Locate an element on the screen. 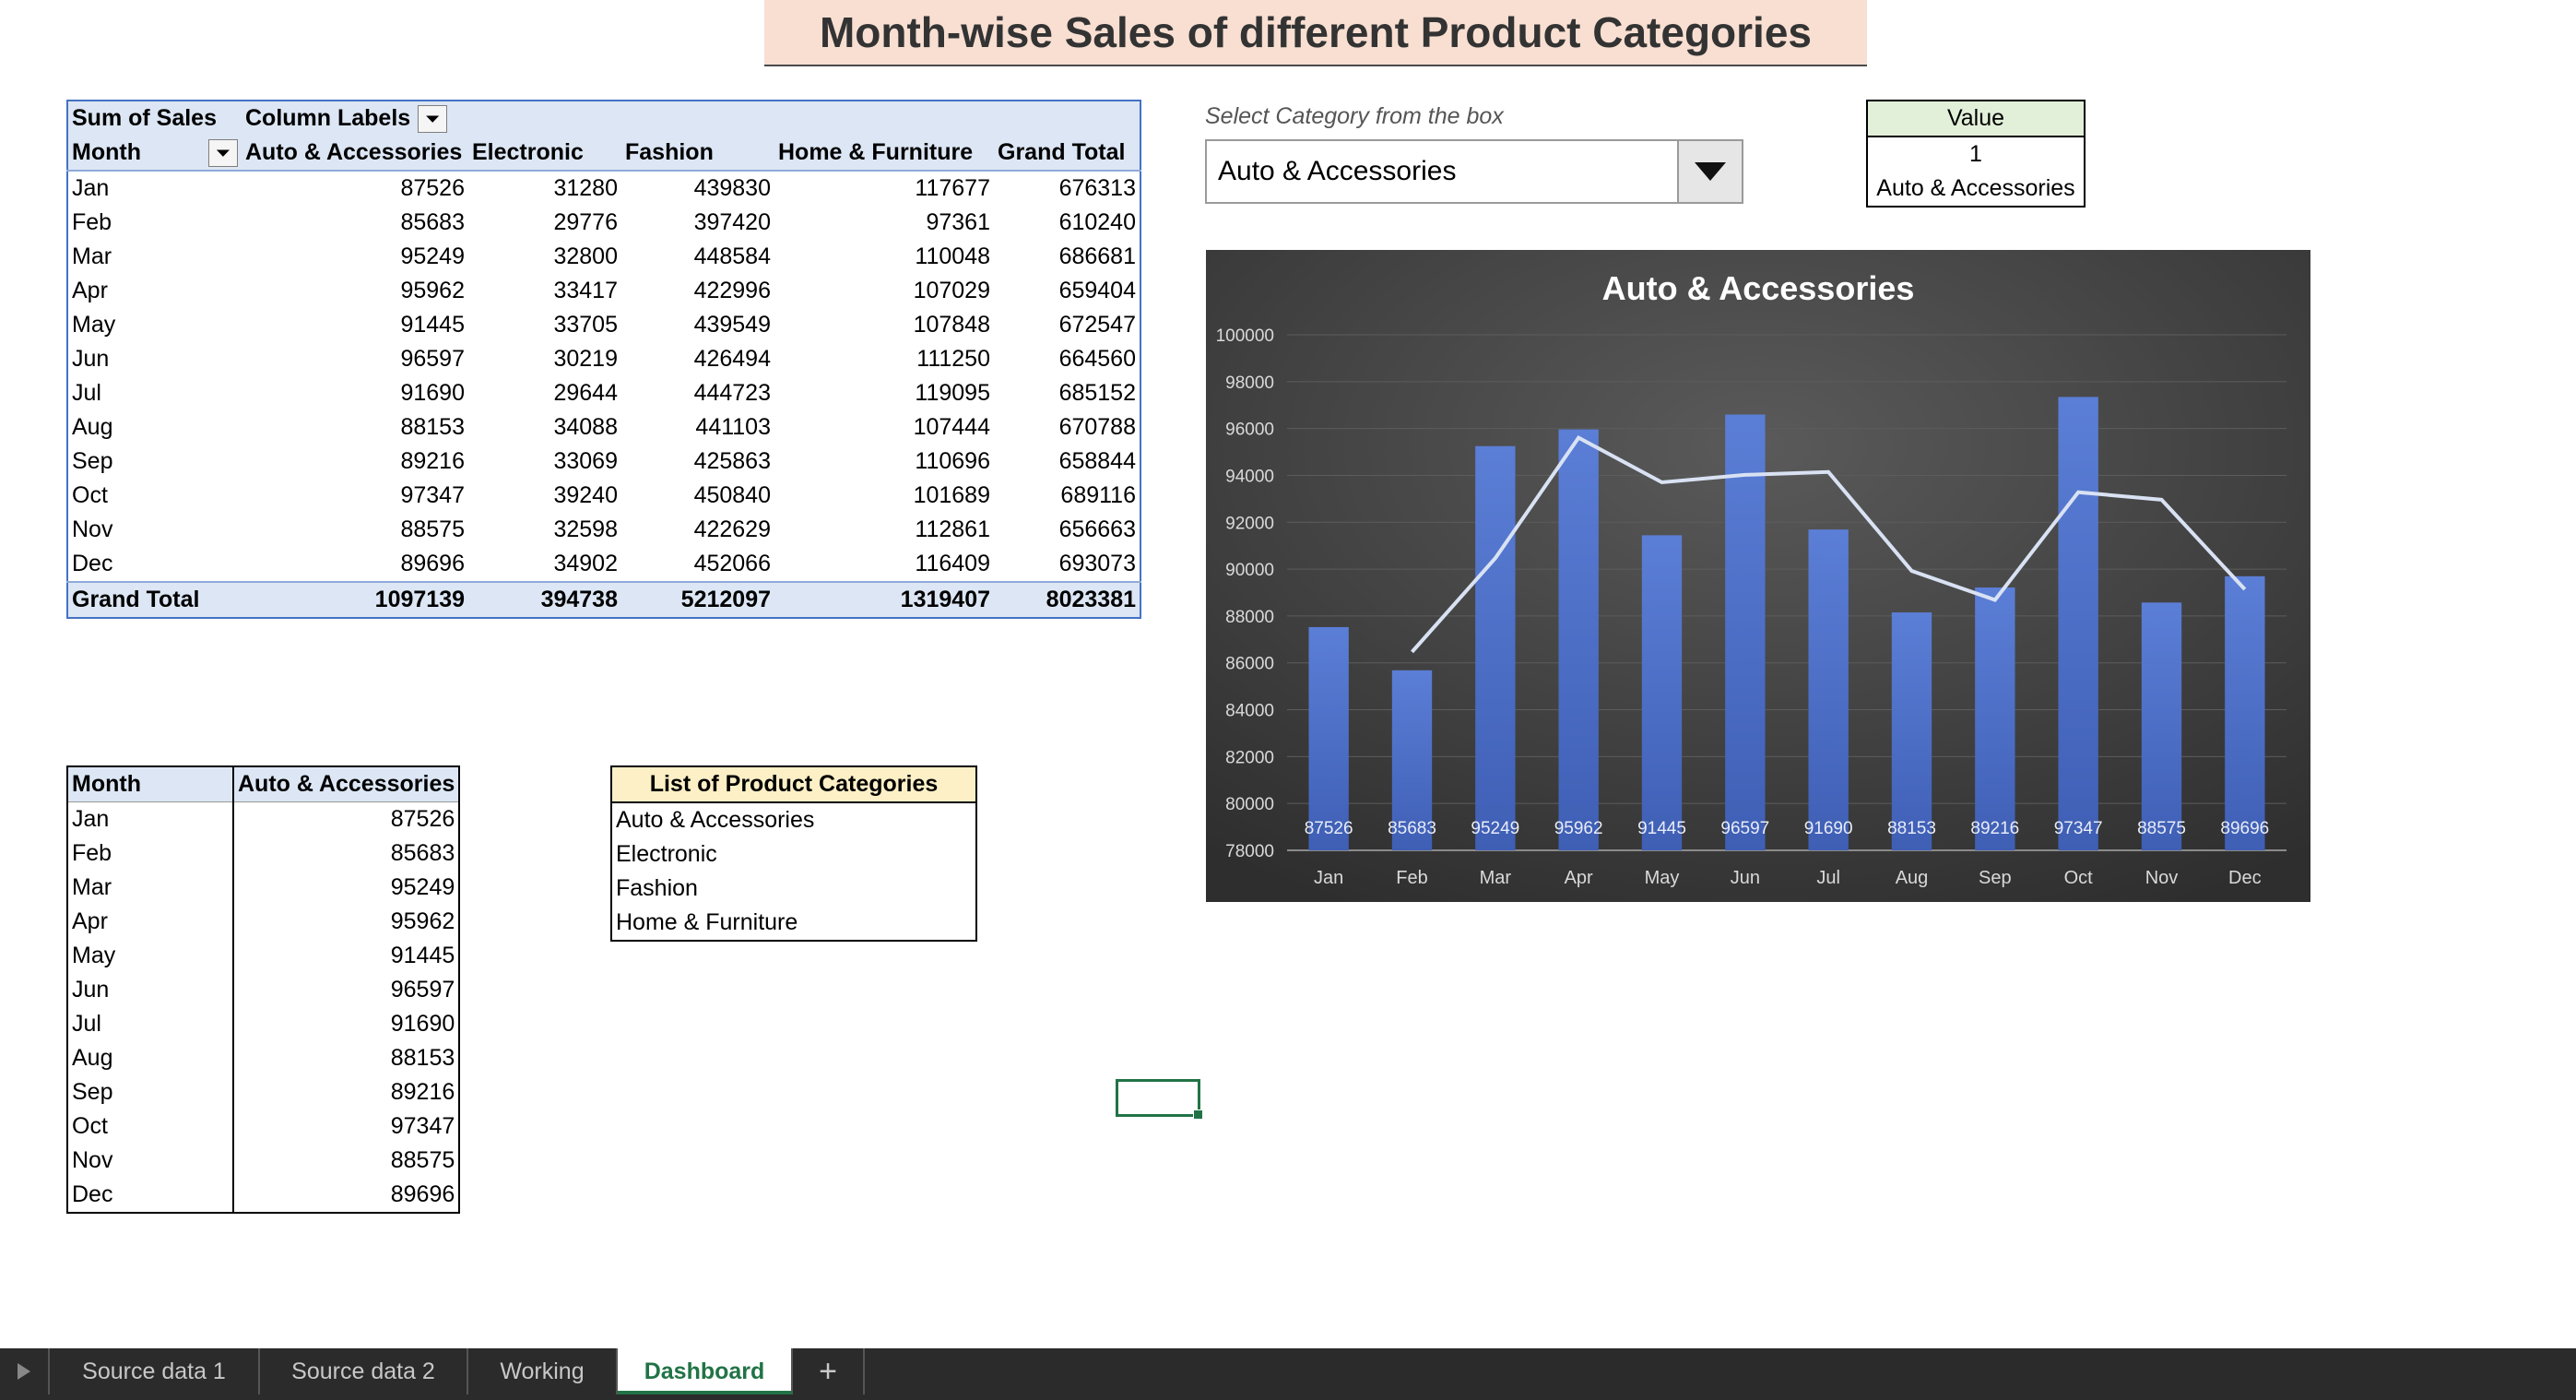 Image resolution: width=2576 pixels, height=1400 pixels. tab-scroll-button is located at coordinates (25, 1371).